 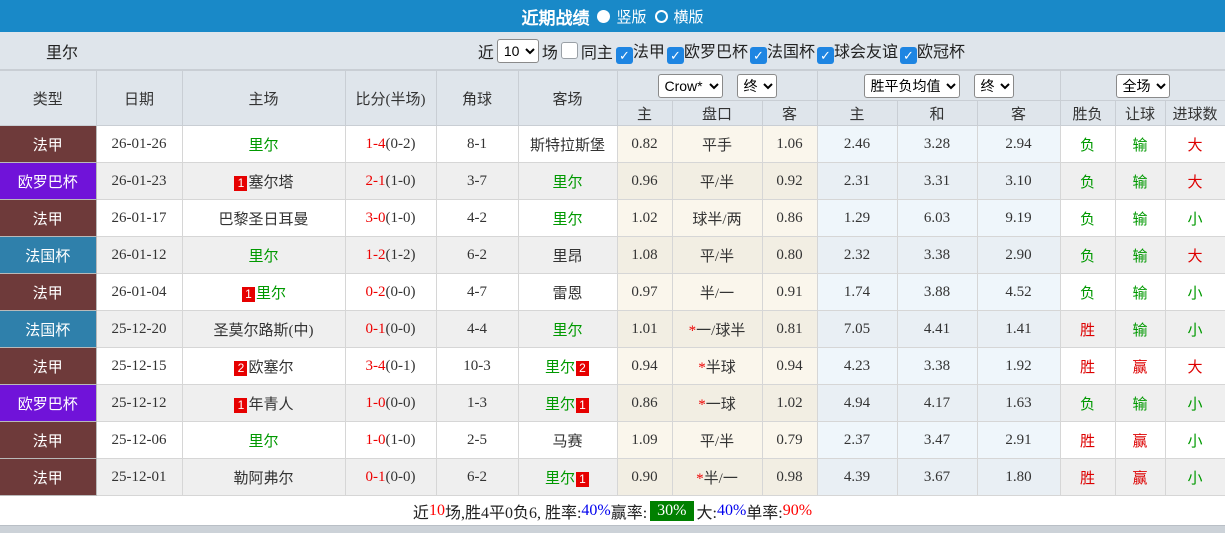 I want to click on same-home-checkbox, so click(x=569, y=50).